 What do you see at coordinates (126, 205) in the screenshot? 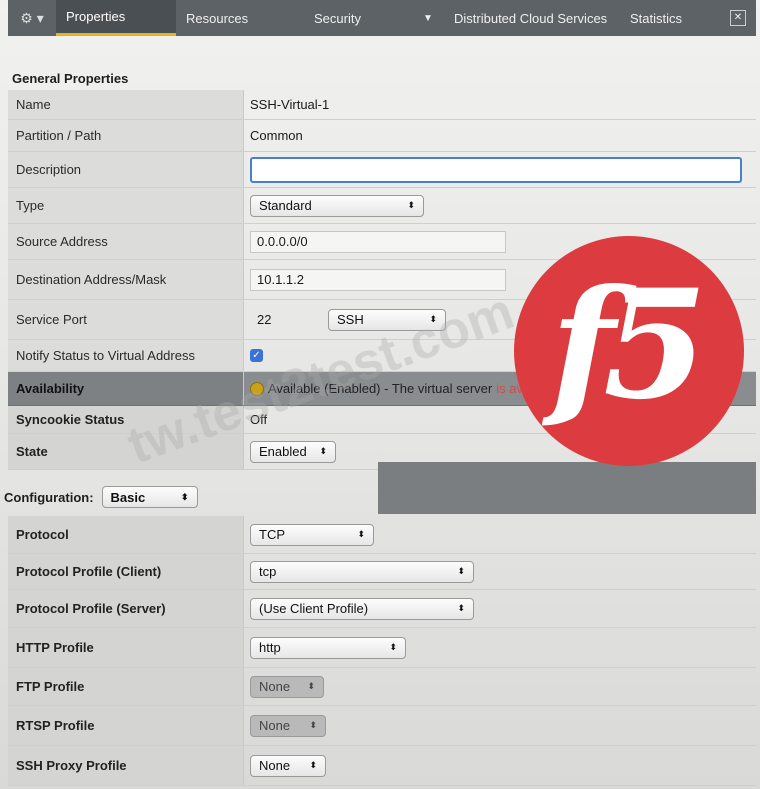
I see `type-label: Type` at bounding box center [126, 205].